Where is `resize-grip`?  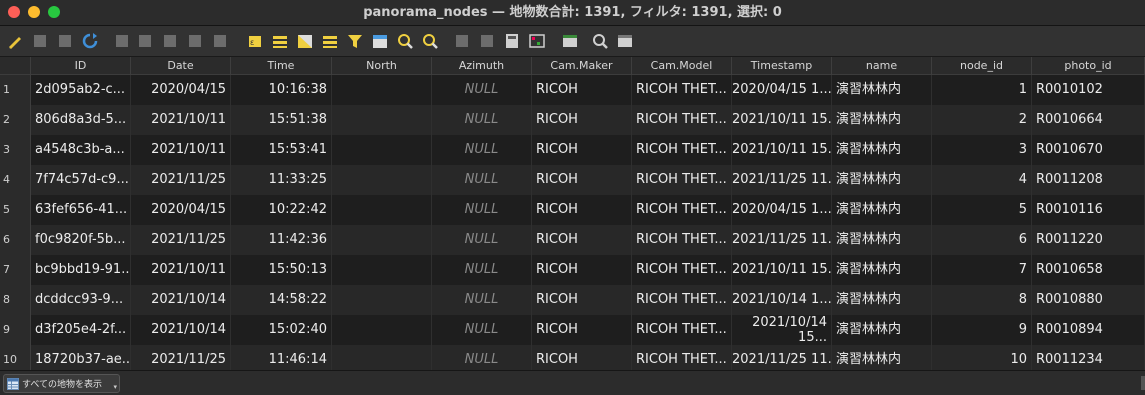
resize-grip is located at coordinates (1143, 383).